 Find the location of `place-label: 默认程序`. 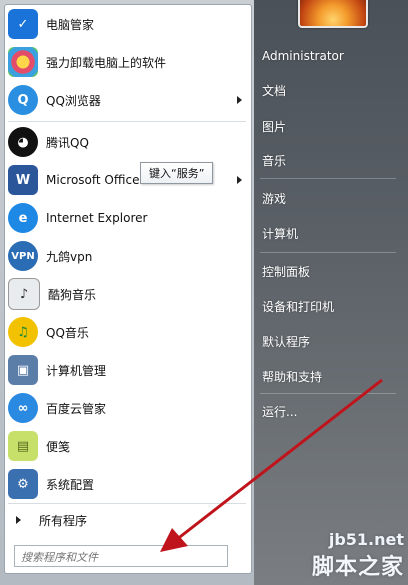

place-label: 默认程序 is located at coordinates (286, 341).